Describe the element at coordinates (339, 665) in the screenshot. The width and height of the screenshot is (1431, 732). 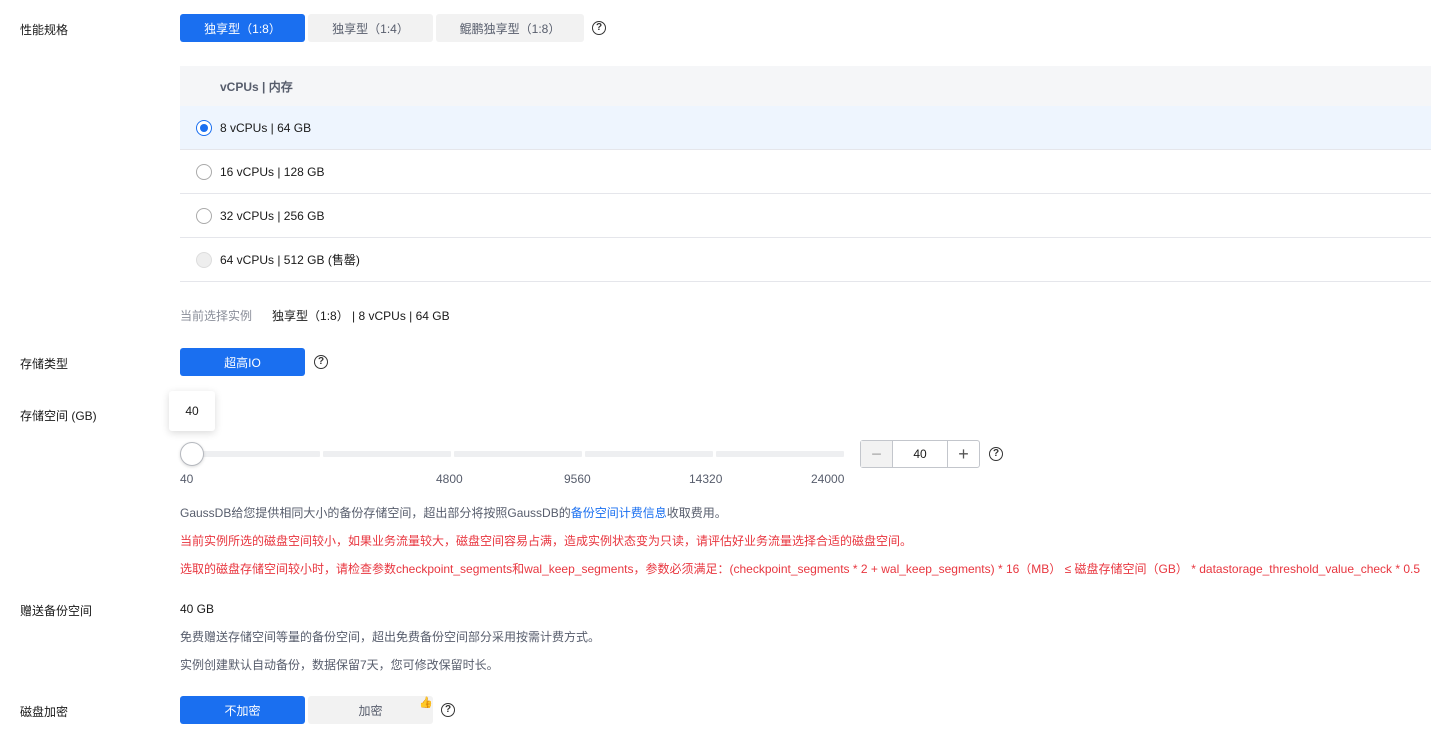
I see `backup-note-2: 实例创建默认自动备份，数据保留7天，您可修改保留时长。` at that location.